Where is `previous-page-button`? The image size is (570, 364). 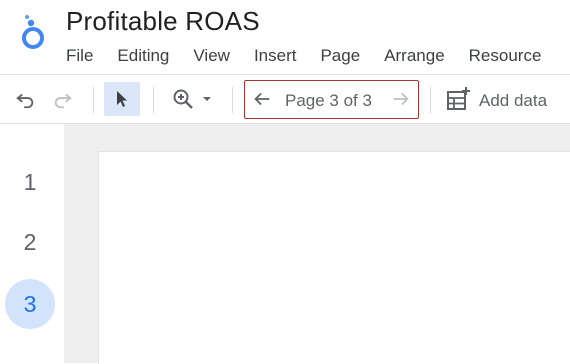
previous-page-button is located at coordinates (262, 99).